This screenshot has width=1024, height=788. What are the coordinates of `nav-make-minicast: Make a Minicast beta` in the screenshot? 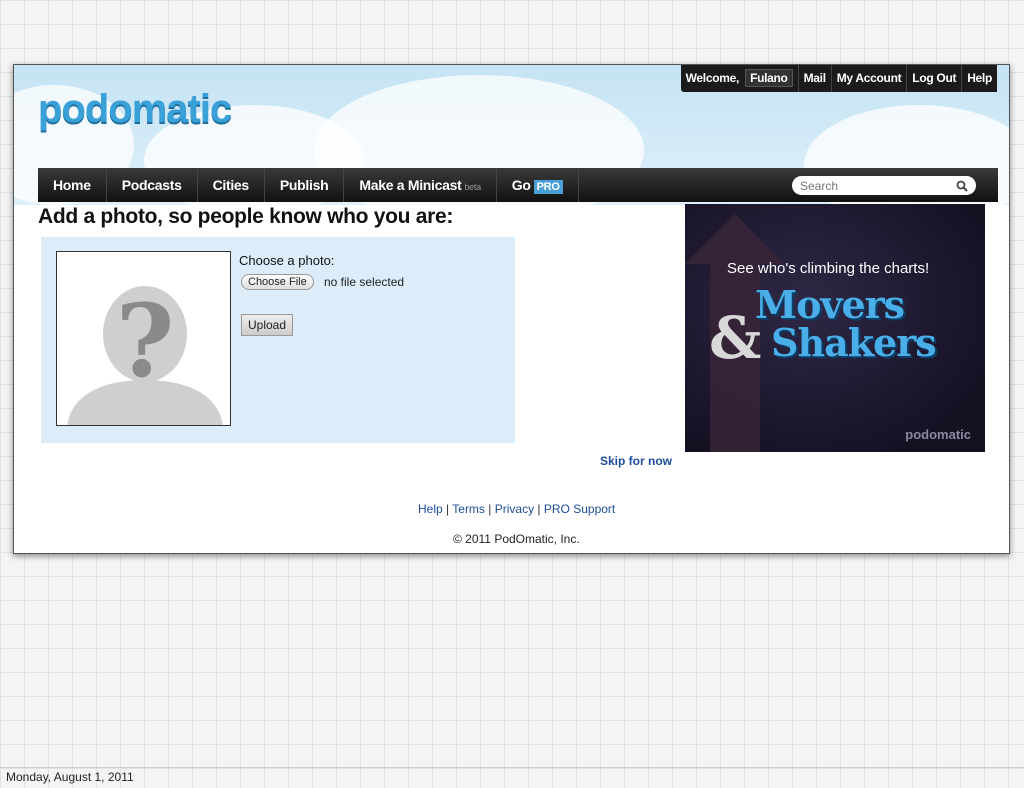 It's located at (420, 185).